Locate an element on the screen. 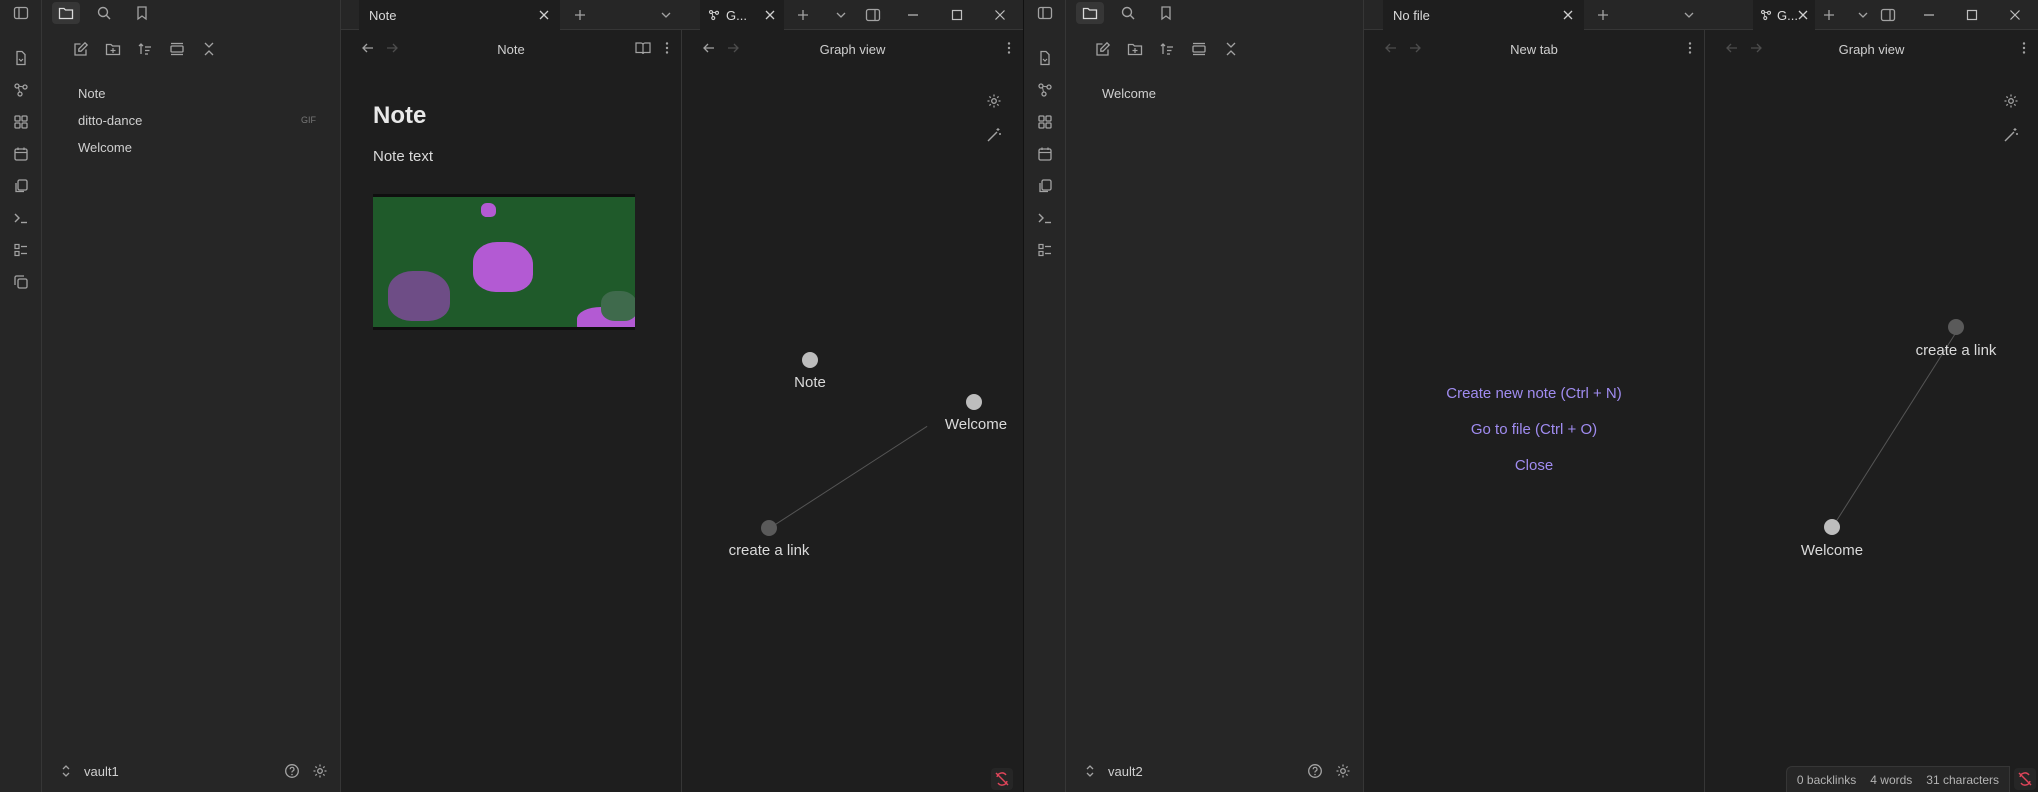 This screenshot has width=2038, height=792. graph-node-note is located at coordinates (810, 360).